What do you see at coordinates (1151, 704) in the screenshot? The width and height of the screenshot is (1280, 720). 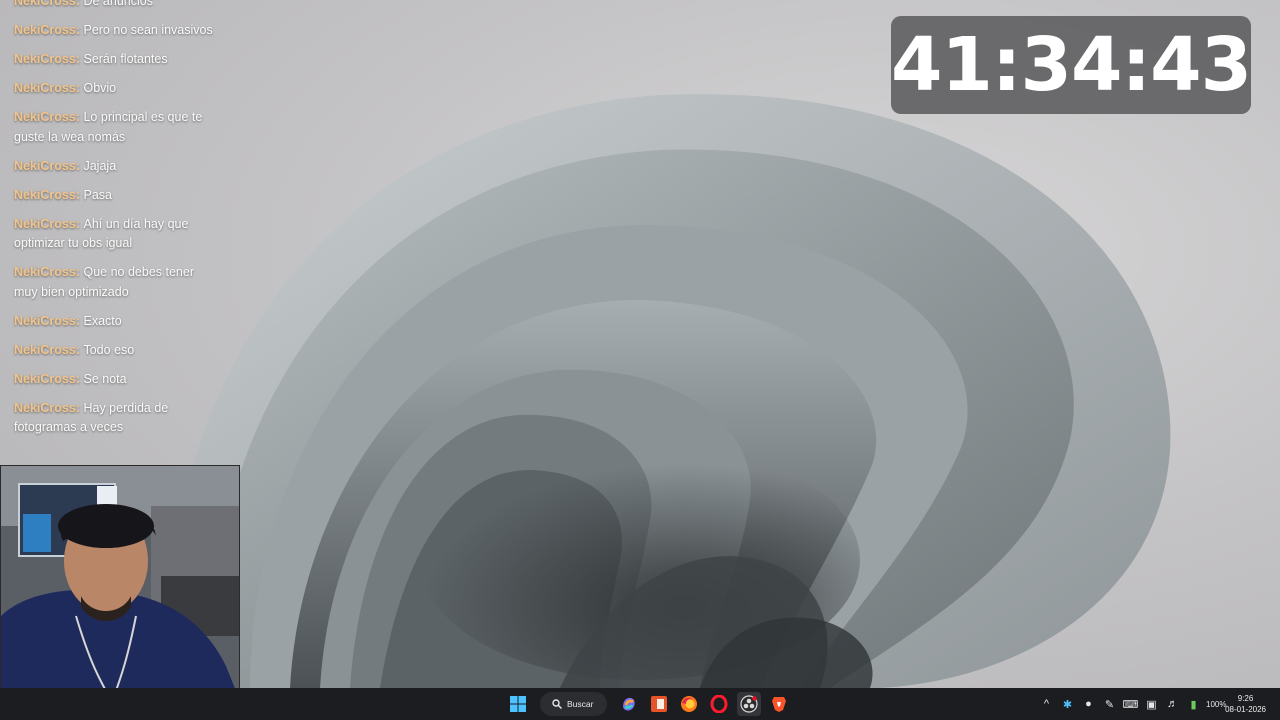 I see `network-icon: ▣` at bounding box center [1151, 704].